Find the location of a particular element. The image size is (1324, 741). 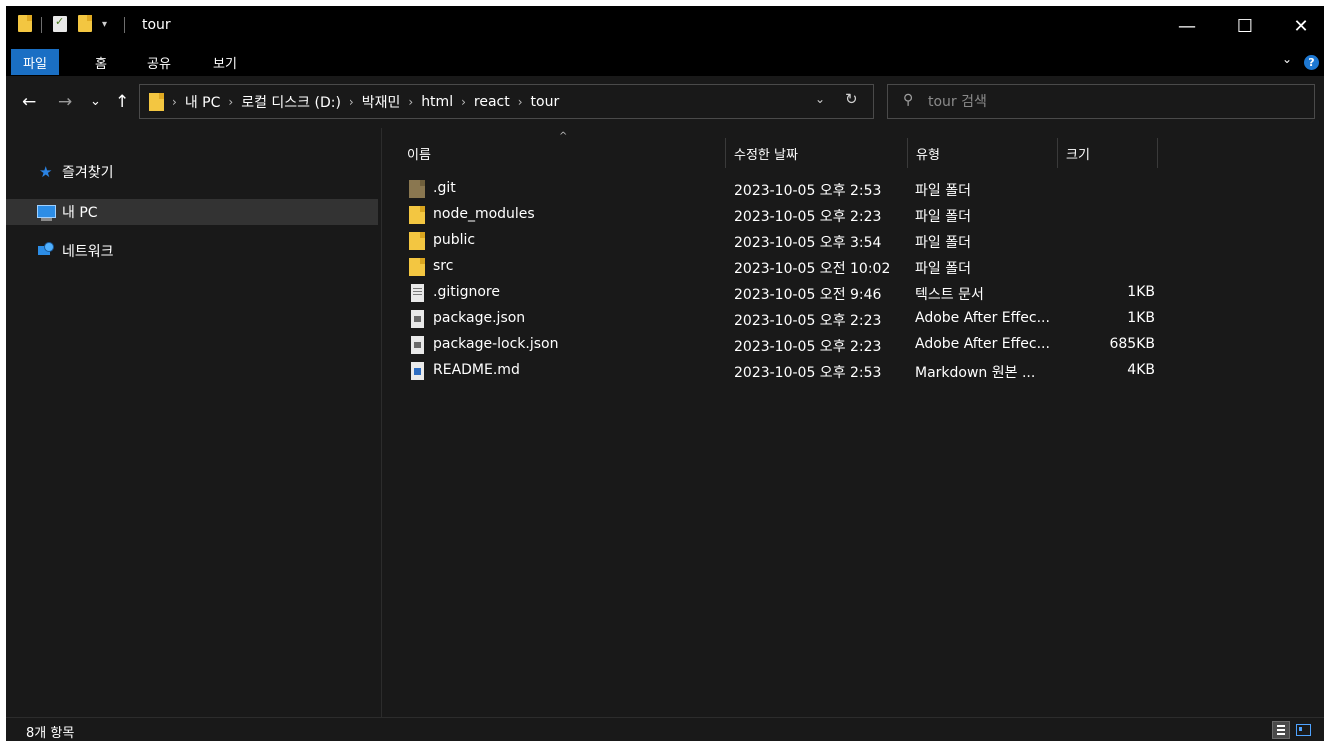

tab-home: 홈 is located at coordinates (101, 62).